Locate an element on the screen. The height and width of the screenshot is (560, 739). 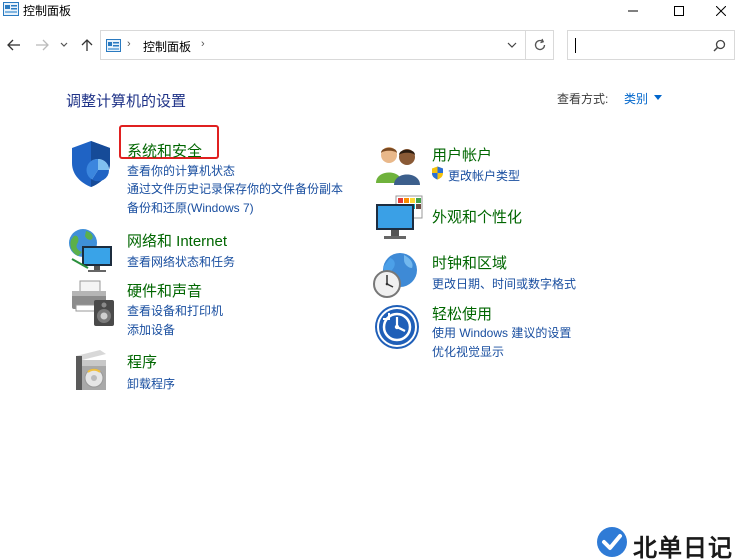
search-input is located at coordinates (651, 45).